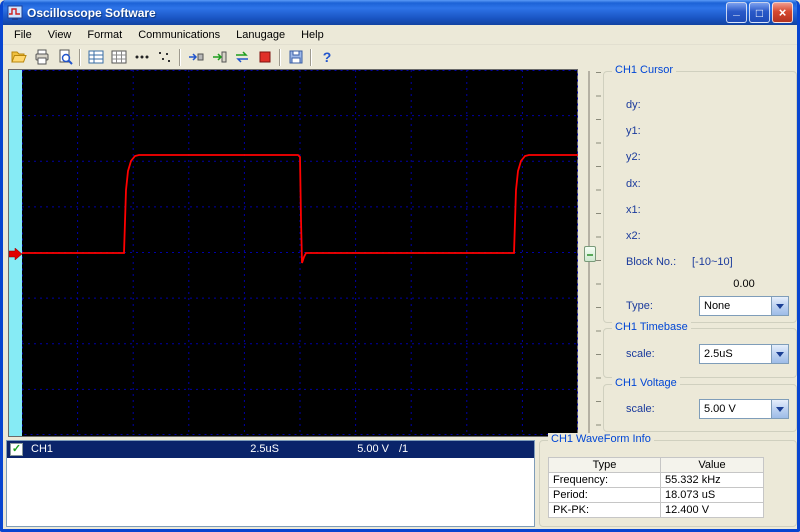  I want to click on channel-checkbox: ✓, so click(16, 449).